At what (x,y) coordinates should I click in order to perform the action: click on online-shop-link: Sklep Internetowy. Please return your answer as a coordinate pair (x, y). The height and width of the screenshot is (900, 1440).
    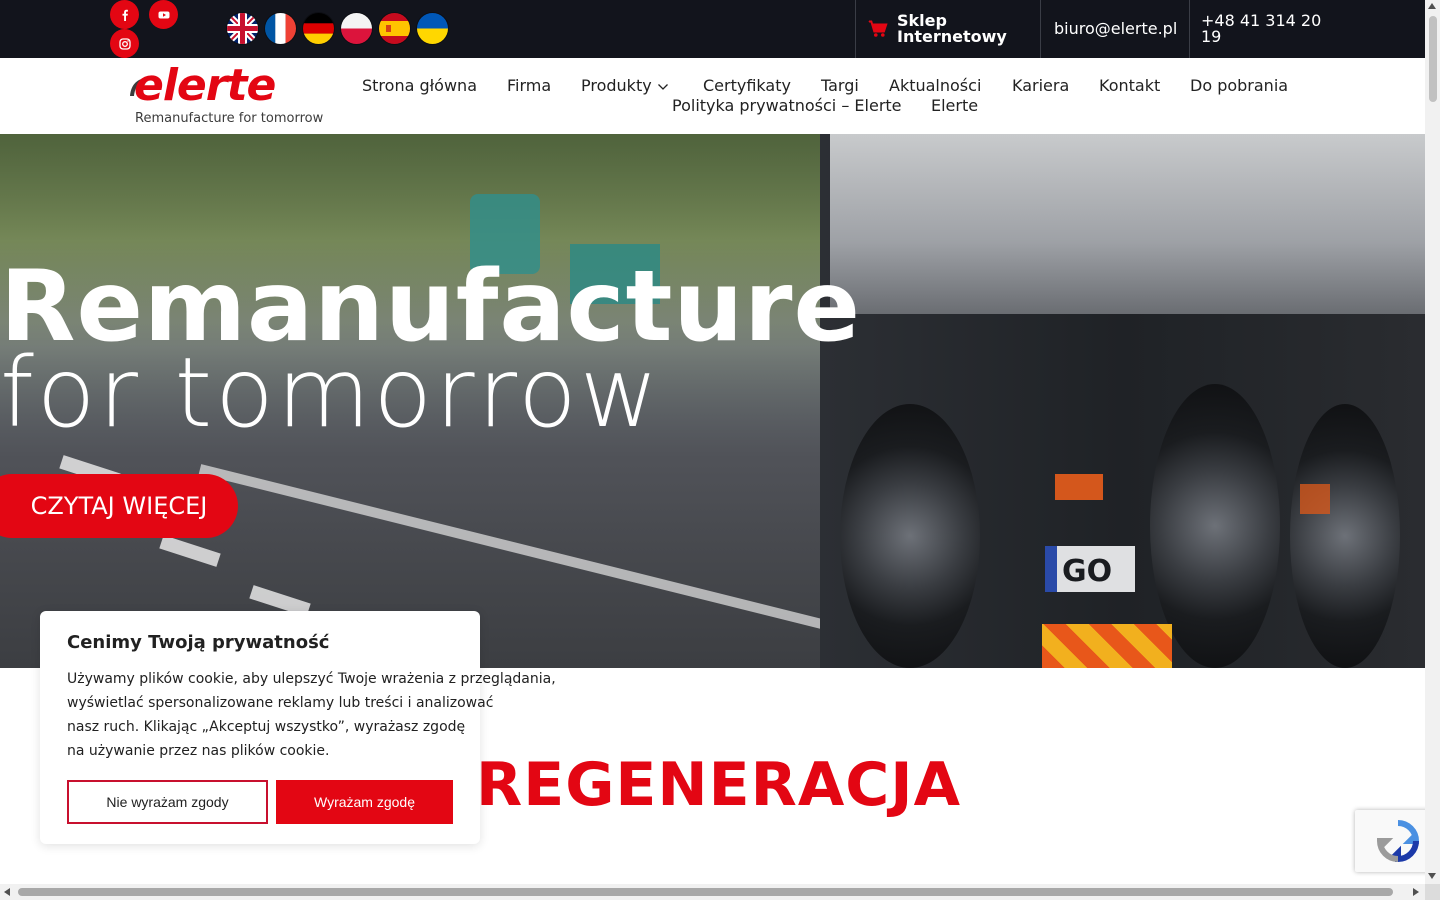
    Looking at the image, I should click on (947, 29).